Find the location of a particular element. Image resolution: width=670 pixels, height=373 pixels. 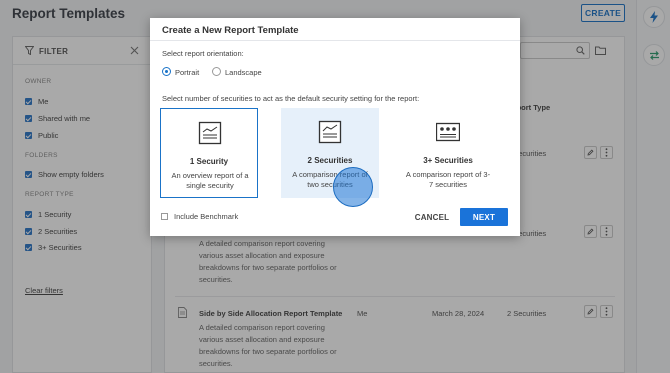

include-benchmark-checkbox is located at coordinates (164, 216).